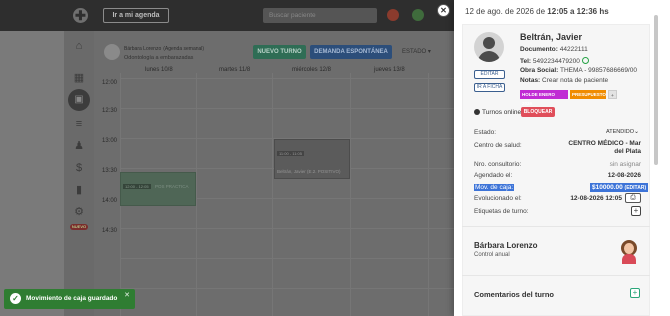 The height and width of the screenshot is (316, 670). What do you see at coordinates (489, 87) in the screenshot?
I see `patient-record-button: IR A FICHA` at bounding box center [489, 87].